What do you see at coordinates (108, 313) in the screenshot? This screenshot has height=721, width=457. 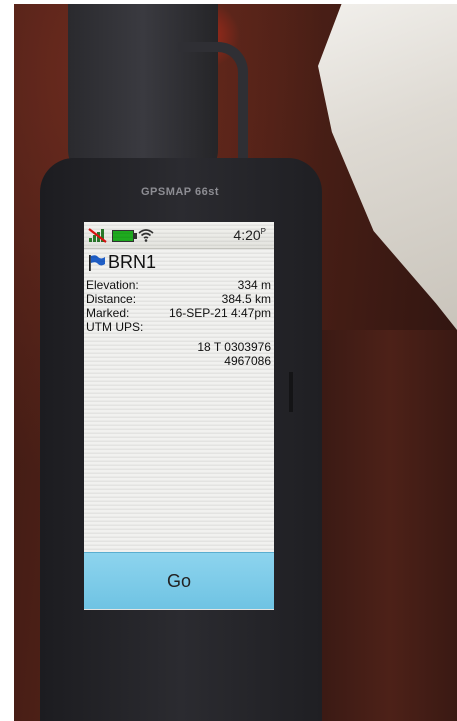 I see `detail-label: Marked:` at bounding box center [108, 313].